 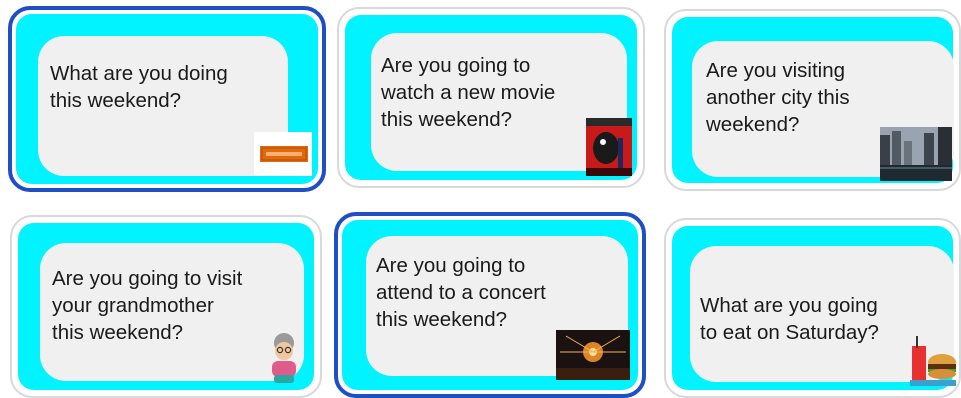 I want to click on concert-photo-icon, so click(x=593, y=355).